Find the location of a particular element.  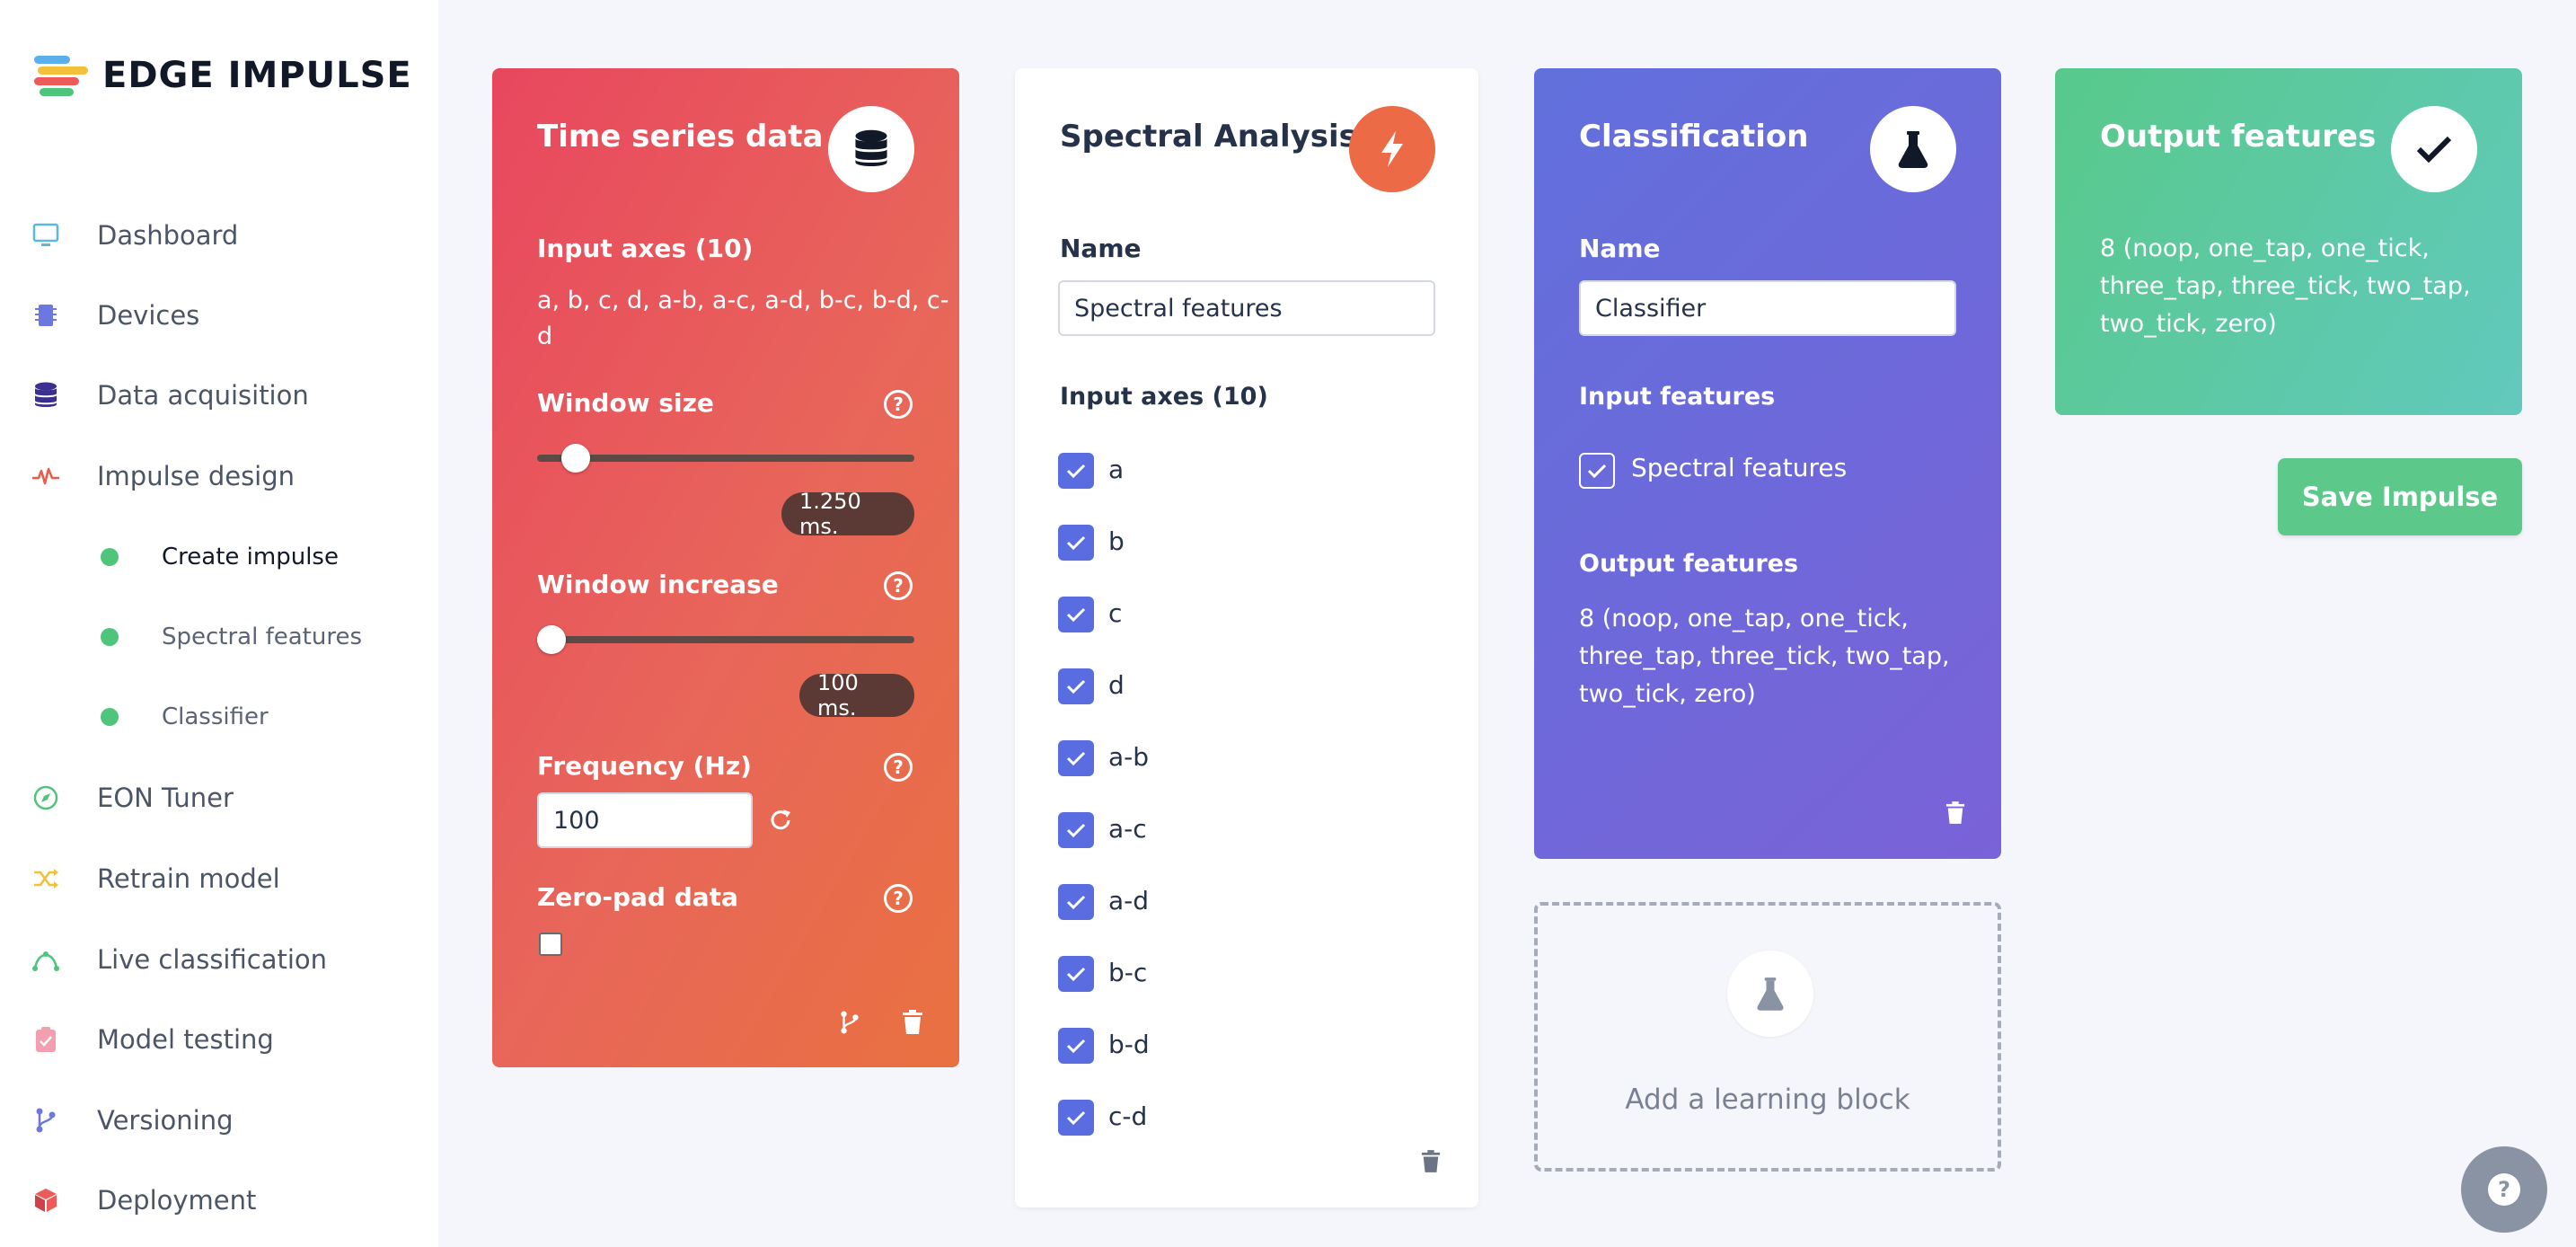

sidebar-item-eon-tuner: EON Tuner is located at coordinates (219, 798).